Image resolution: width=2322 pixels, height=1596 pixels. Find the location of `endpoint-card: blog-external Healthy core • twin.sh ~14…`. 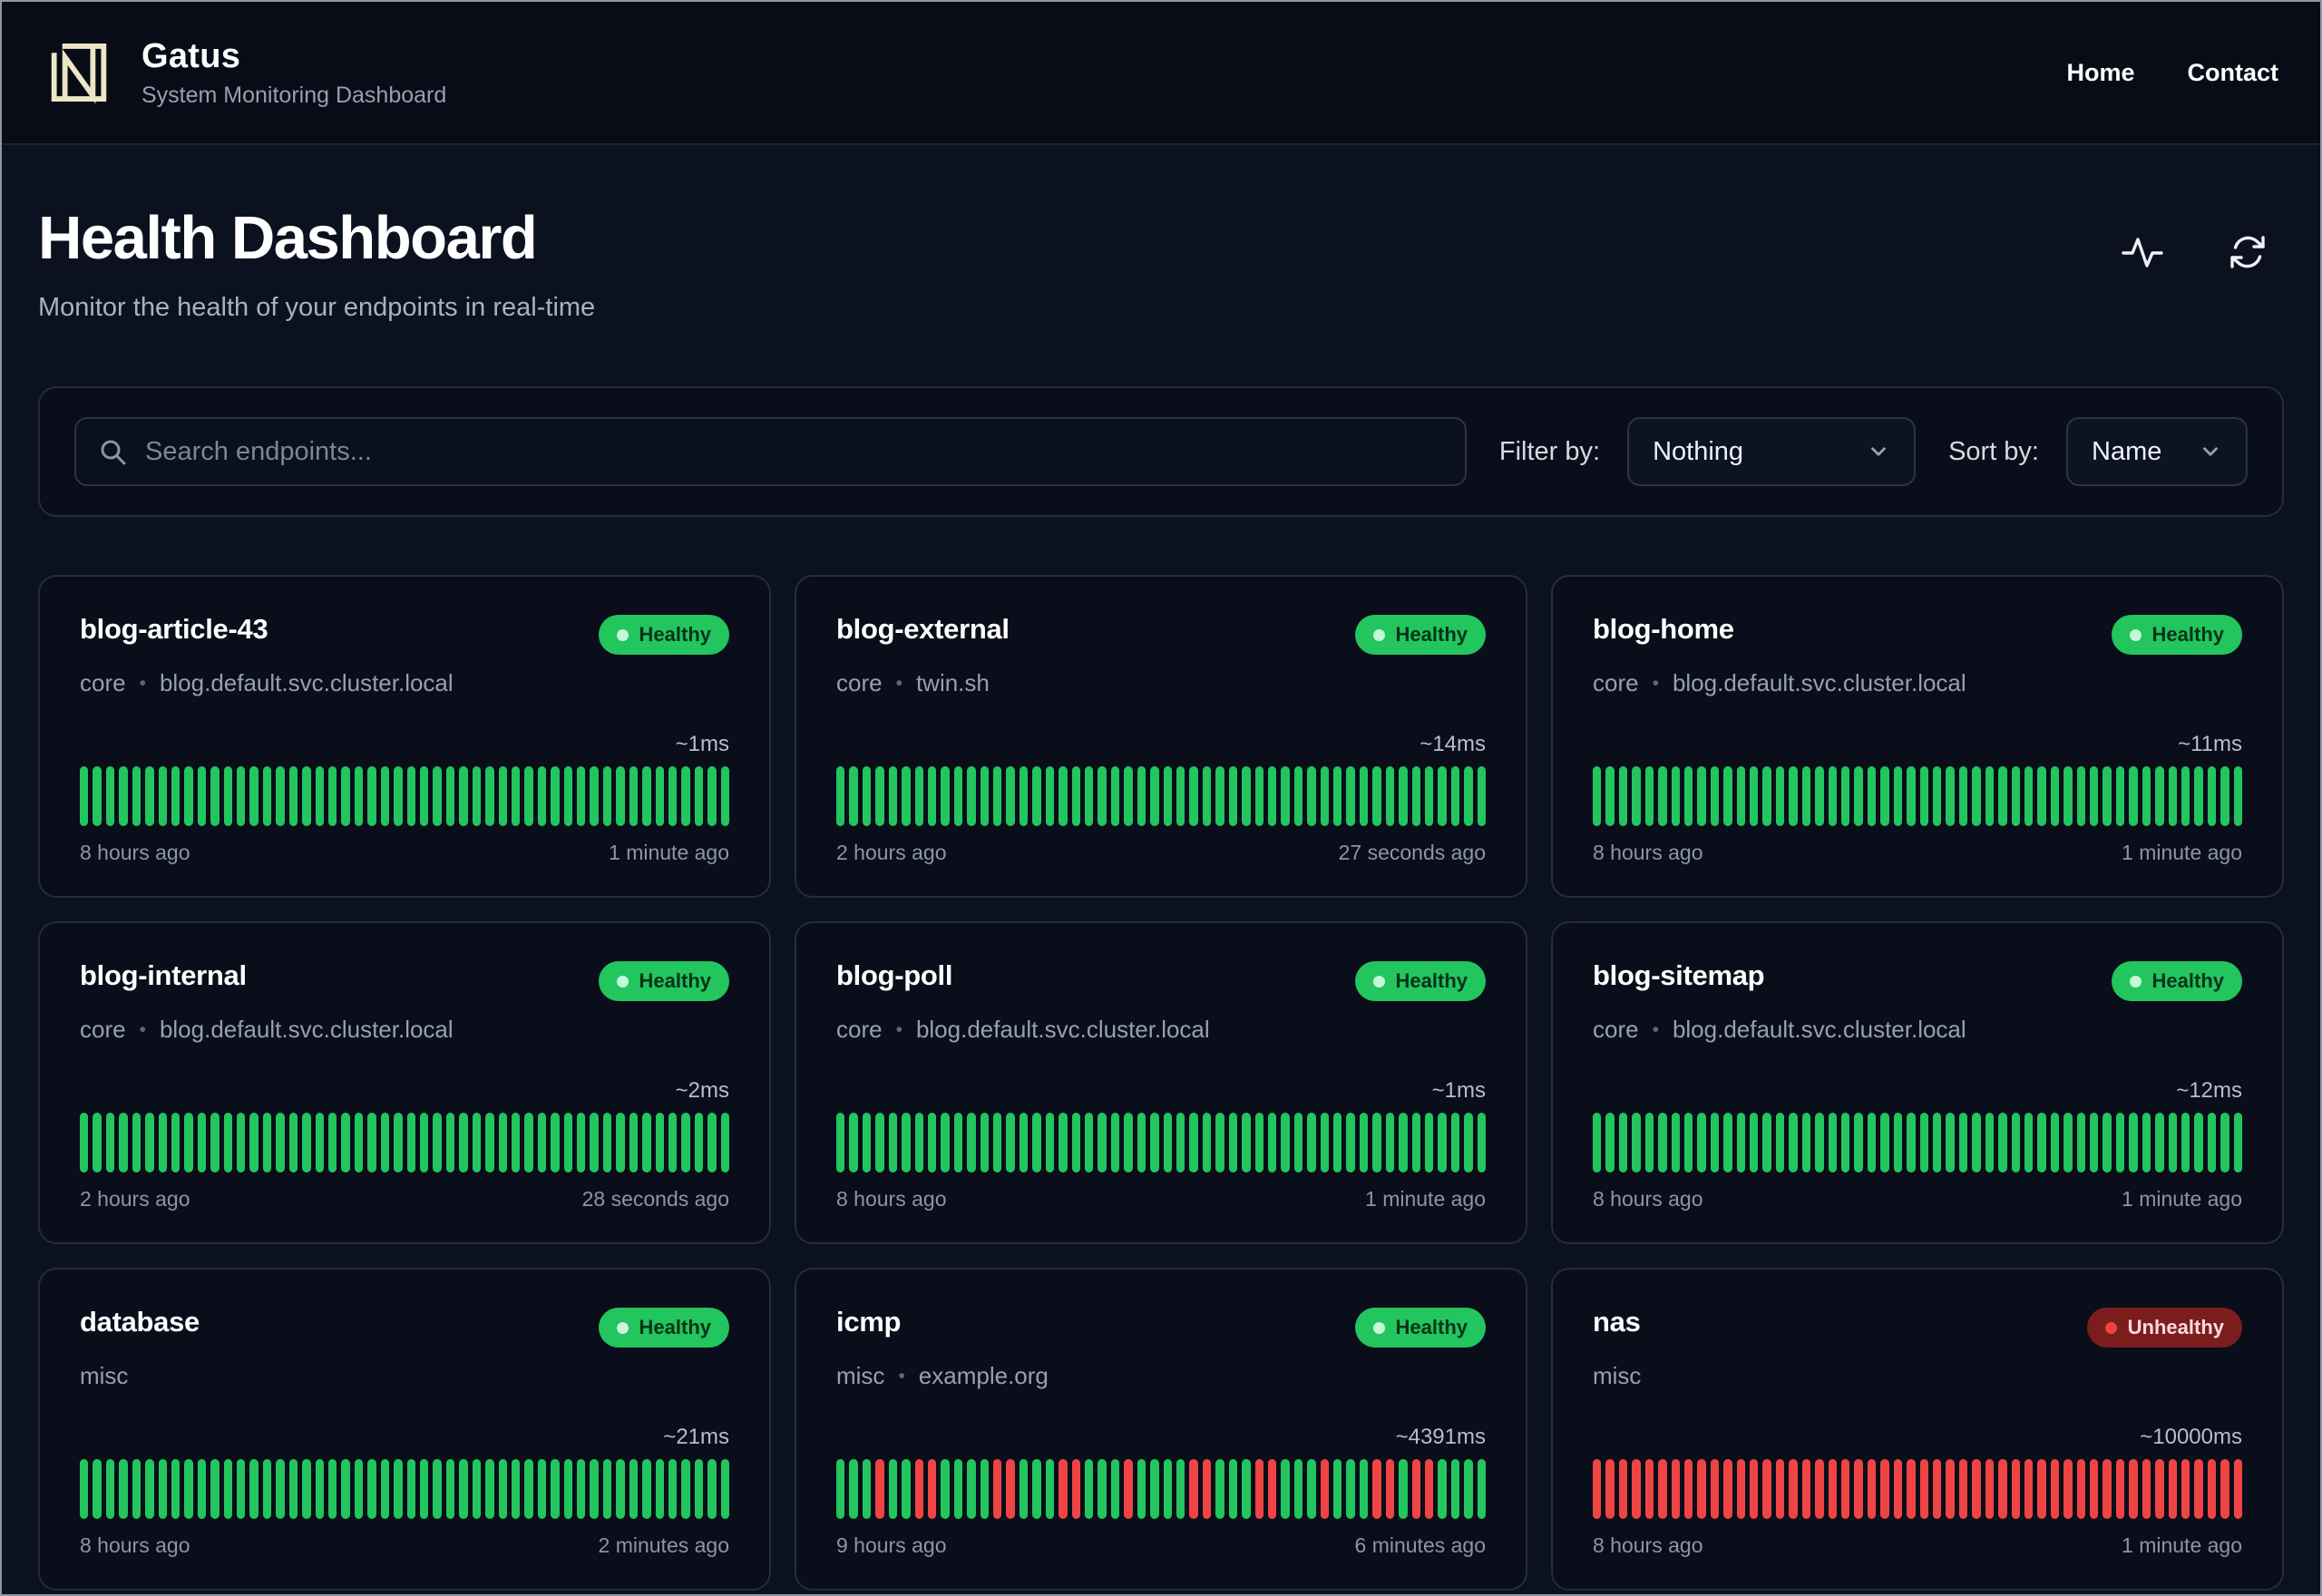

endpoint-card: blog-external Healthy core • twin.sh ~14… is located at coordinates (1161, 736).